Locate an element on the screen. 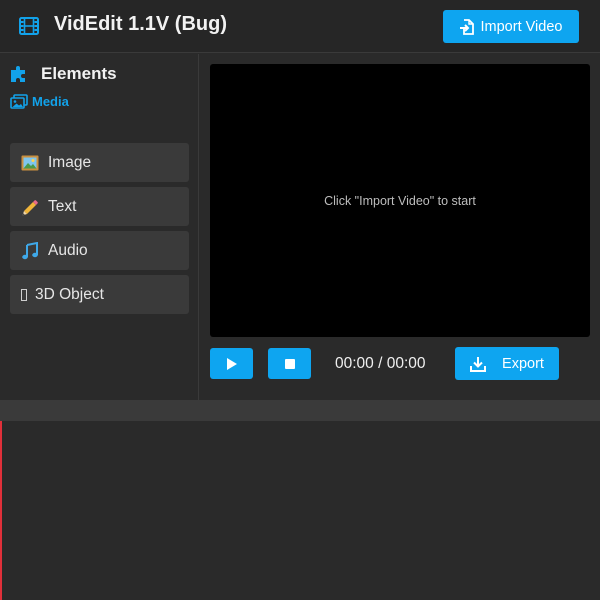 The image size is (600, 600). app-title: VidEdit 1.1V (Bug) is located at coordinates (140, 24).